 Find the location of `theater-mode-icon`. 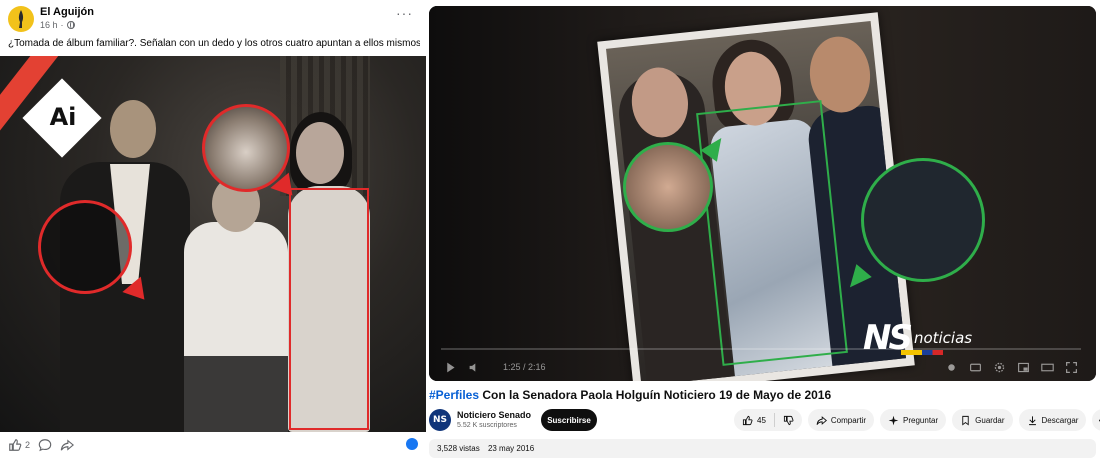

theater-mode-icon is located at coordinates (1047, 367).